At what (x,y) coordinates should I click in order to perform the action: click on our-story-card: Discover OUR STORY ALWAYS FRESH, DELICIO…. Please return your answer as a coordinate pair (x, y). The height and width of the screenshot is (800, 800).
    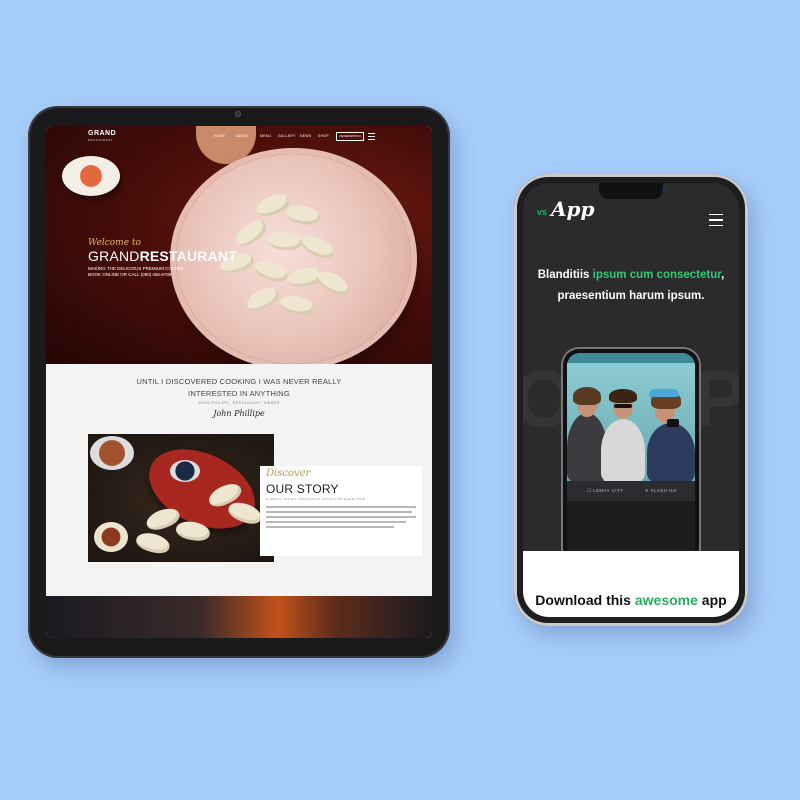
    Looking at the image, I should click on (341, 511).